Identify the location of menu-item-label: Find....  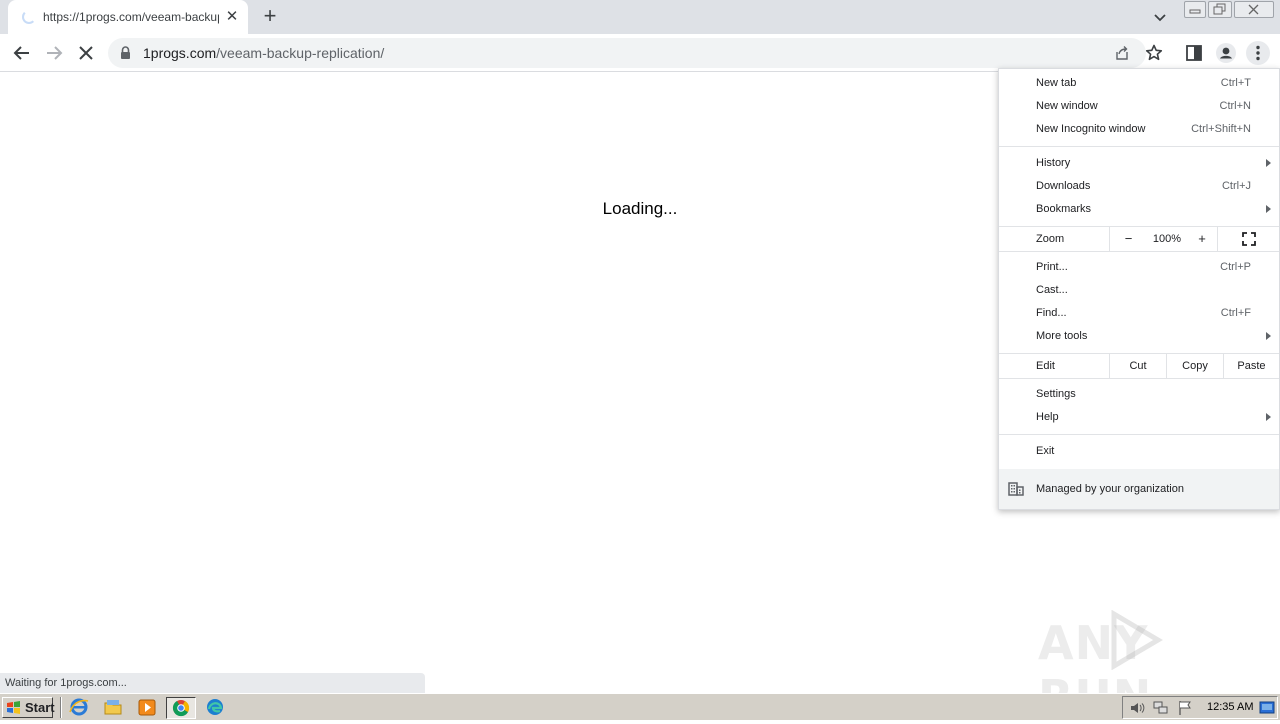
(1051, 313).